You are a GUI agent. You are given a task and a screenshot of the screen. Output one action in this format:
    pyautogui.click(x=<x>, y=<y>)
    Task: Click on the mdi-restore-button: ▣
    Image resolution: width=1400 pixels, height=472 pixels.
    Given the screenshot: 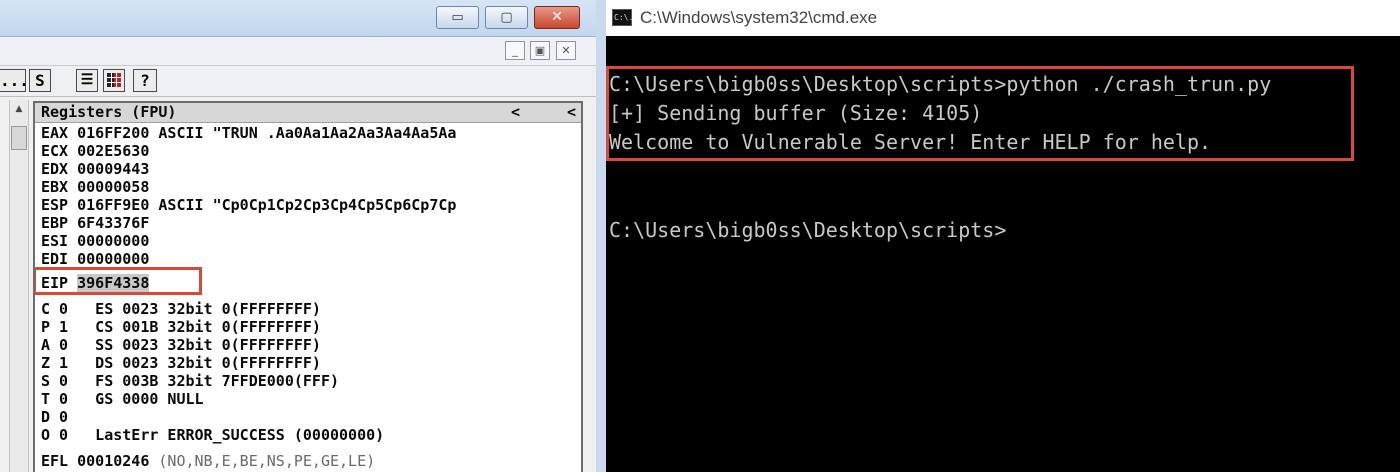 What is the action you would take?
    pyautogui.click(x=540, y=50)
    